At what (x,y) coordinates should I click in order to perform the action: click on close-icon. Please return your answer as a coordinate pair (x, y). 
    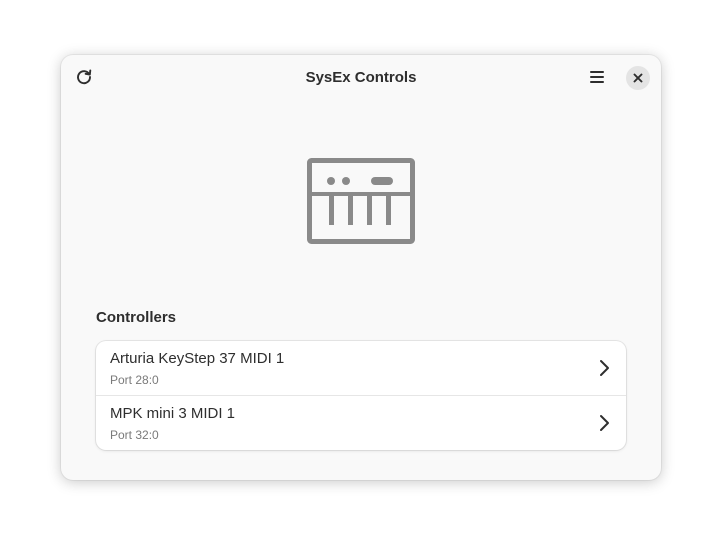
    Looking at the image, I should click on (638, 78).